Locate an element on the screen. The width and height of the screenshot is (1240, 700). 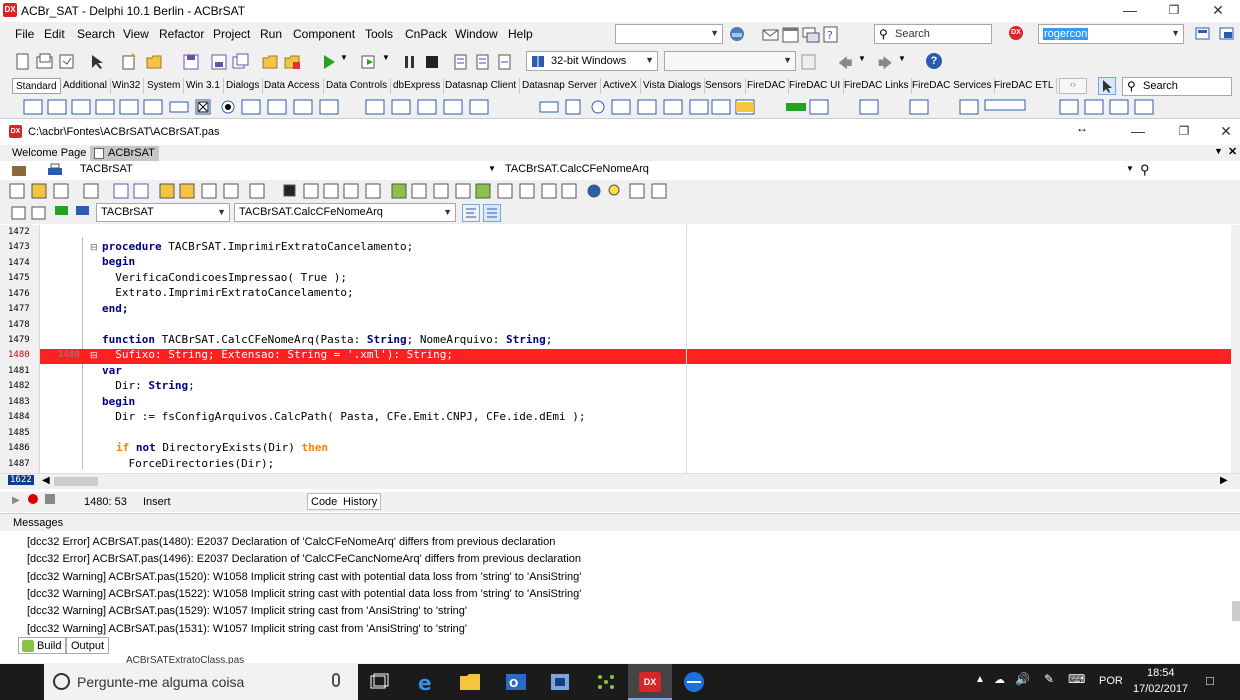
task-view-icon is located at coordinates (380, 682).